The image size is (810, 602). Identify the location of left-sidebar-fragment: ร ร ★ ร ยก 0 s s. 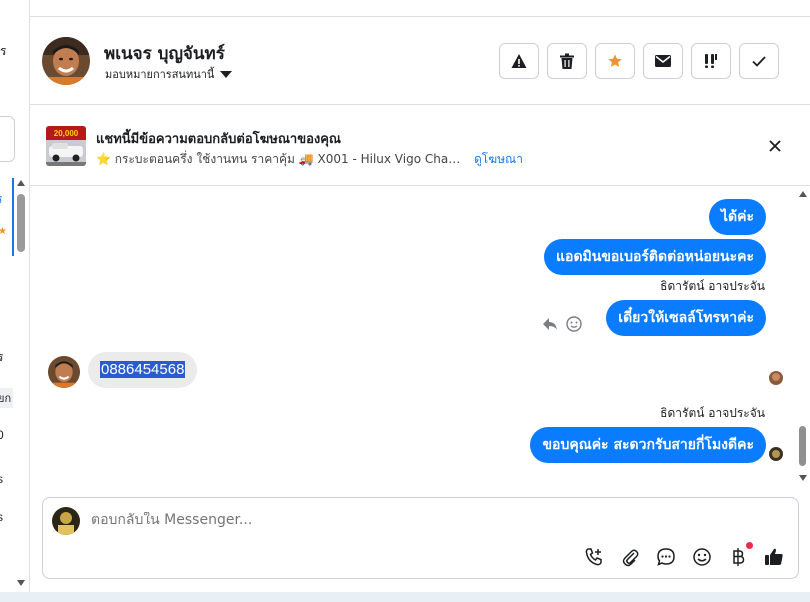
(15, 296).